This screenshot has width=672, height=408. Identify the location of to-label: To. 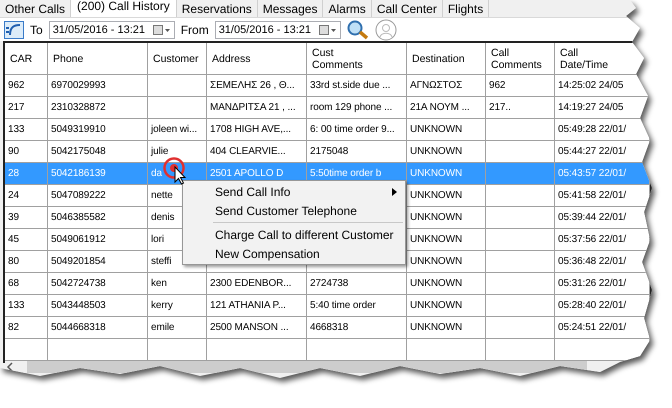
(36, 29).